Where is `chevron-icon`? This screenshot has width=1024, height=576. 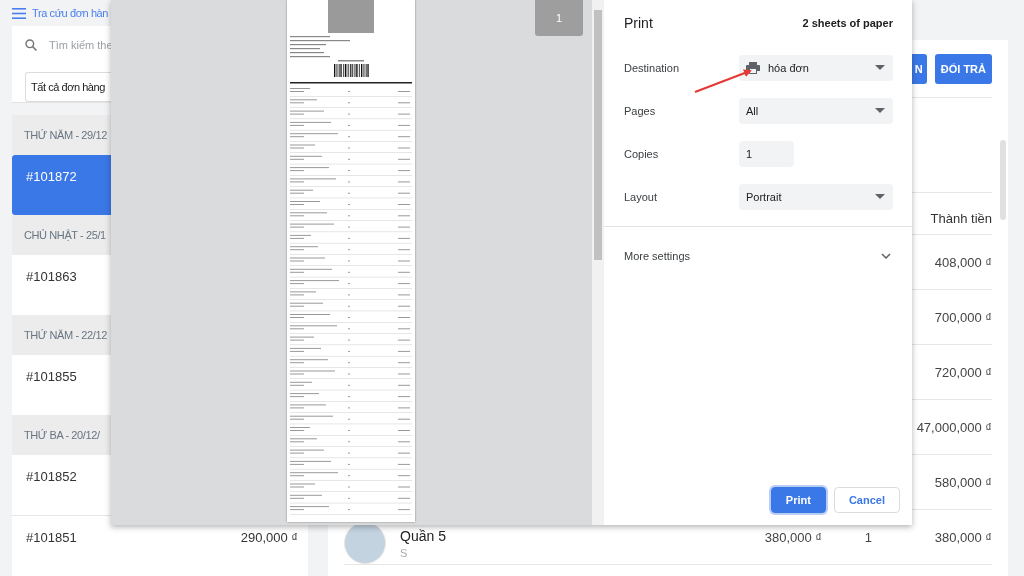 chevron-icon is located at coordinates (886, 256).